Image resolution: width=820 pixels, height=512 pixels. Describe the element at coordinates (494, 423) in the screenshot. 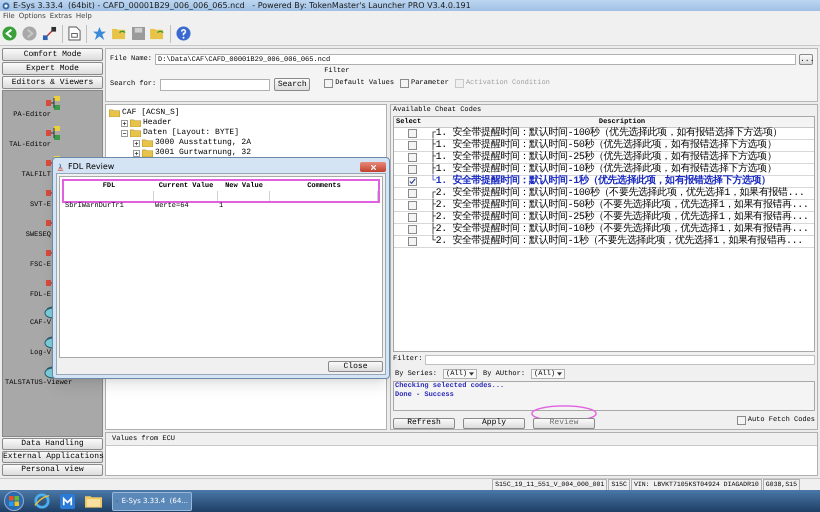

I see `action-button: Apply` at that location.